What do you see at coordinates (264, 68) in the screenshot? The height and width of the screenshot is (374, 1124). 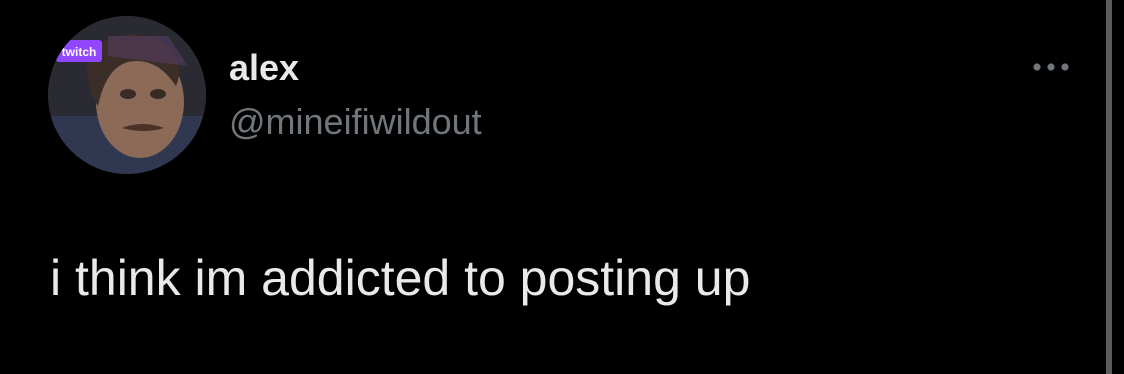 I see `display-name: alex` at bounding box center [264, 68].